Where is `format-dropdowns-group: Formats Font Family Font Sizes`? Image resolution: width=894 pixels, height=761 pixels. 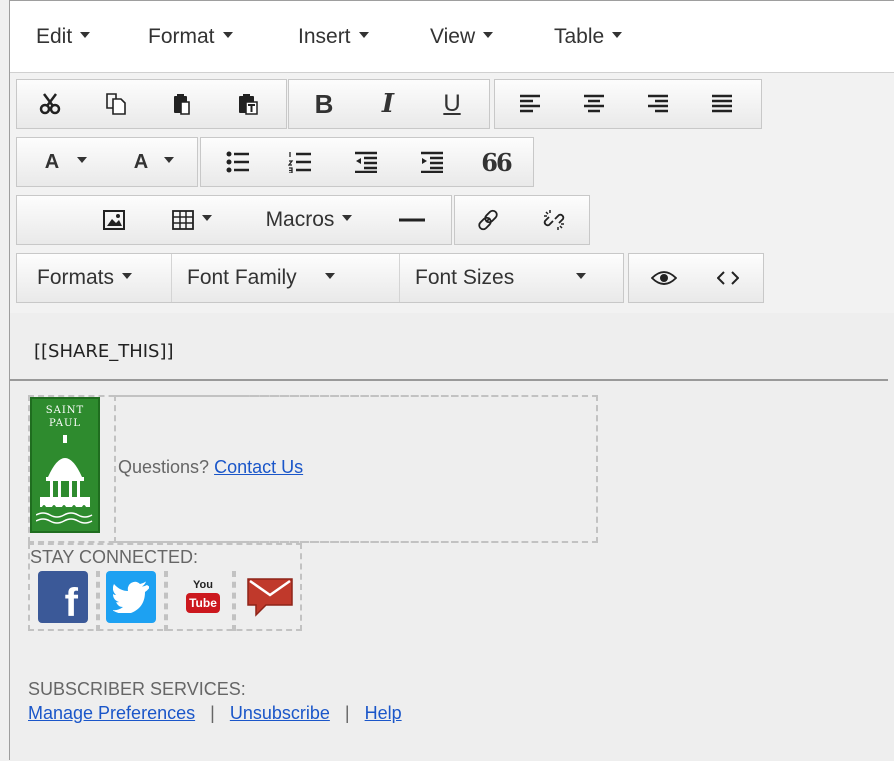
format-dropdowns-group: Formats Font Family Font Sizes is located at coordinates (320, 278).